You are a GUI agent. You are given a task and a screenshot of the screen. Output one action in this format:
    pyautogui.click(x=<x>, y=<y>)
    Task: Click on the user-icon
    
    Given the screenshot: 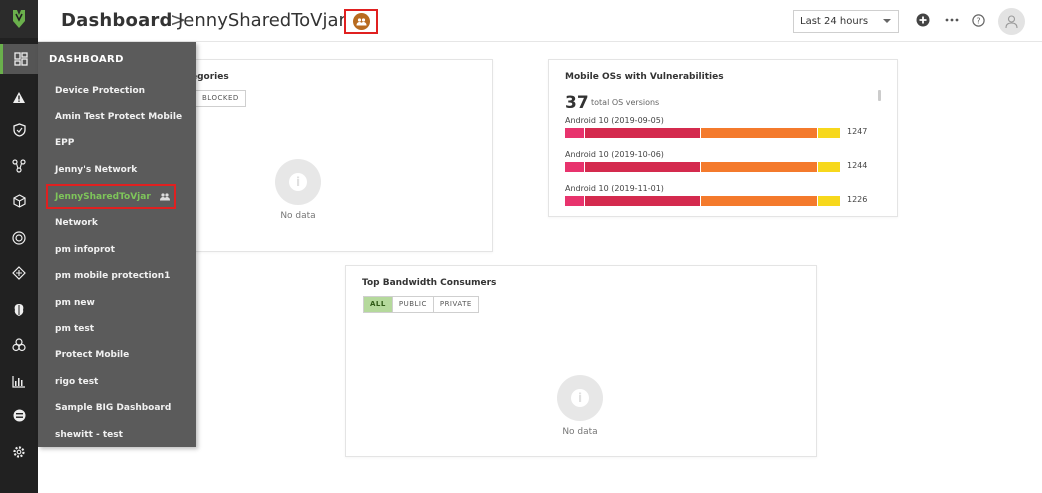 What is the action you would take?
    pyautogui.click(x=1011, y=22)
    